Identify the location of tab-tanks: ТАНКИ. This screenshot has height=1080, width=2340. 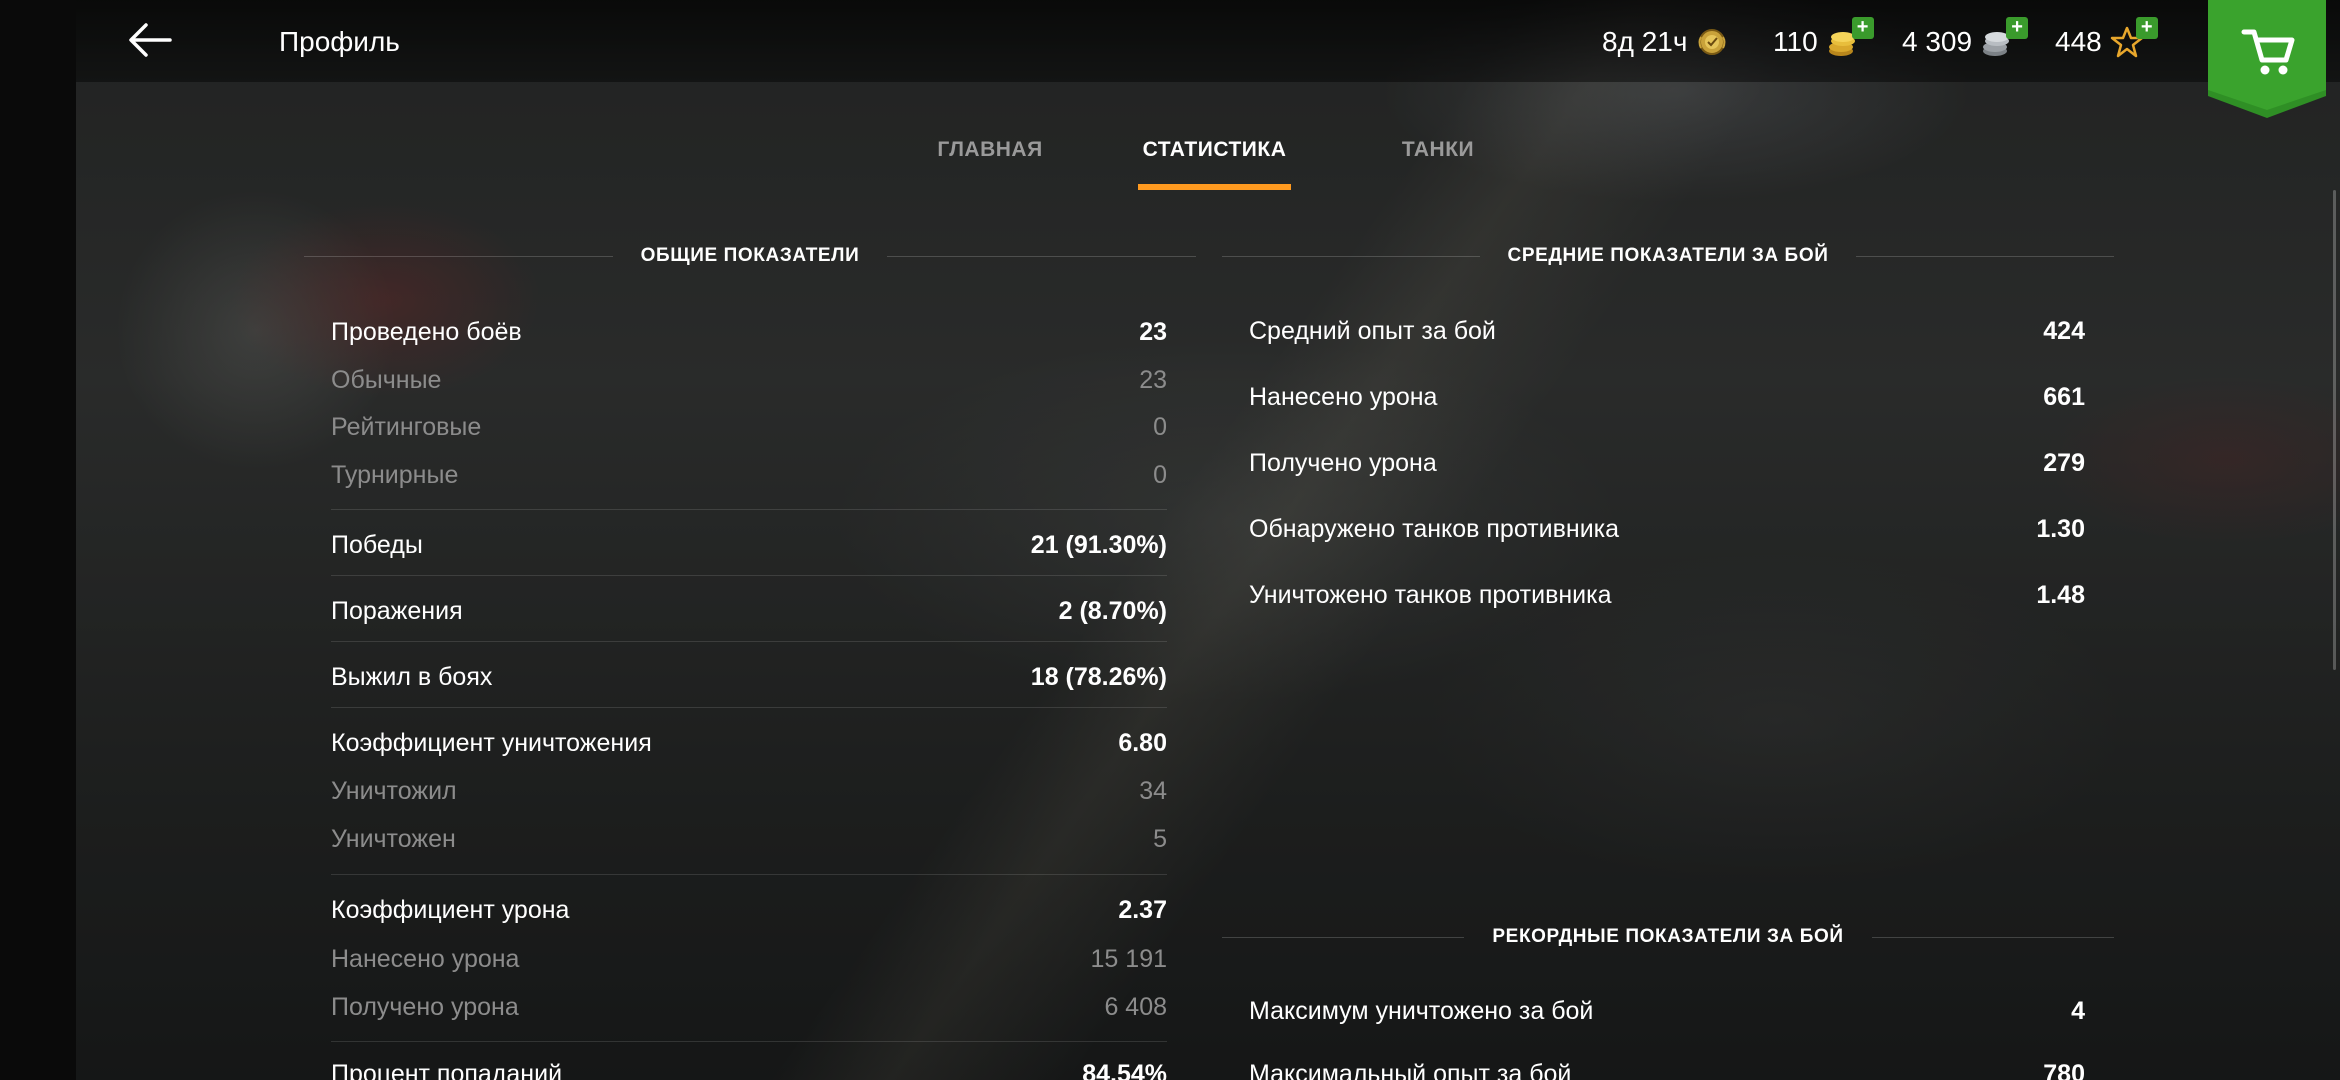
(1438, 160).